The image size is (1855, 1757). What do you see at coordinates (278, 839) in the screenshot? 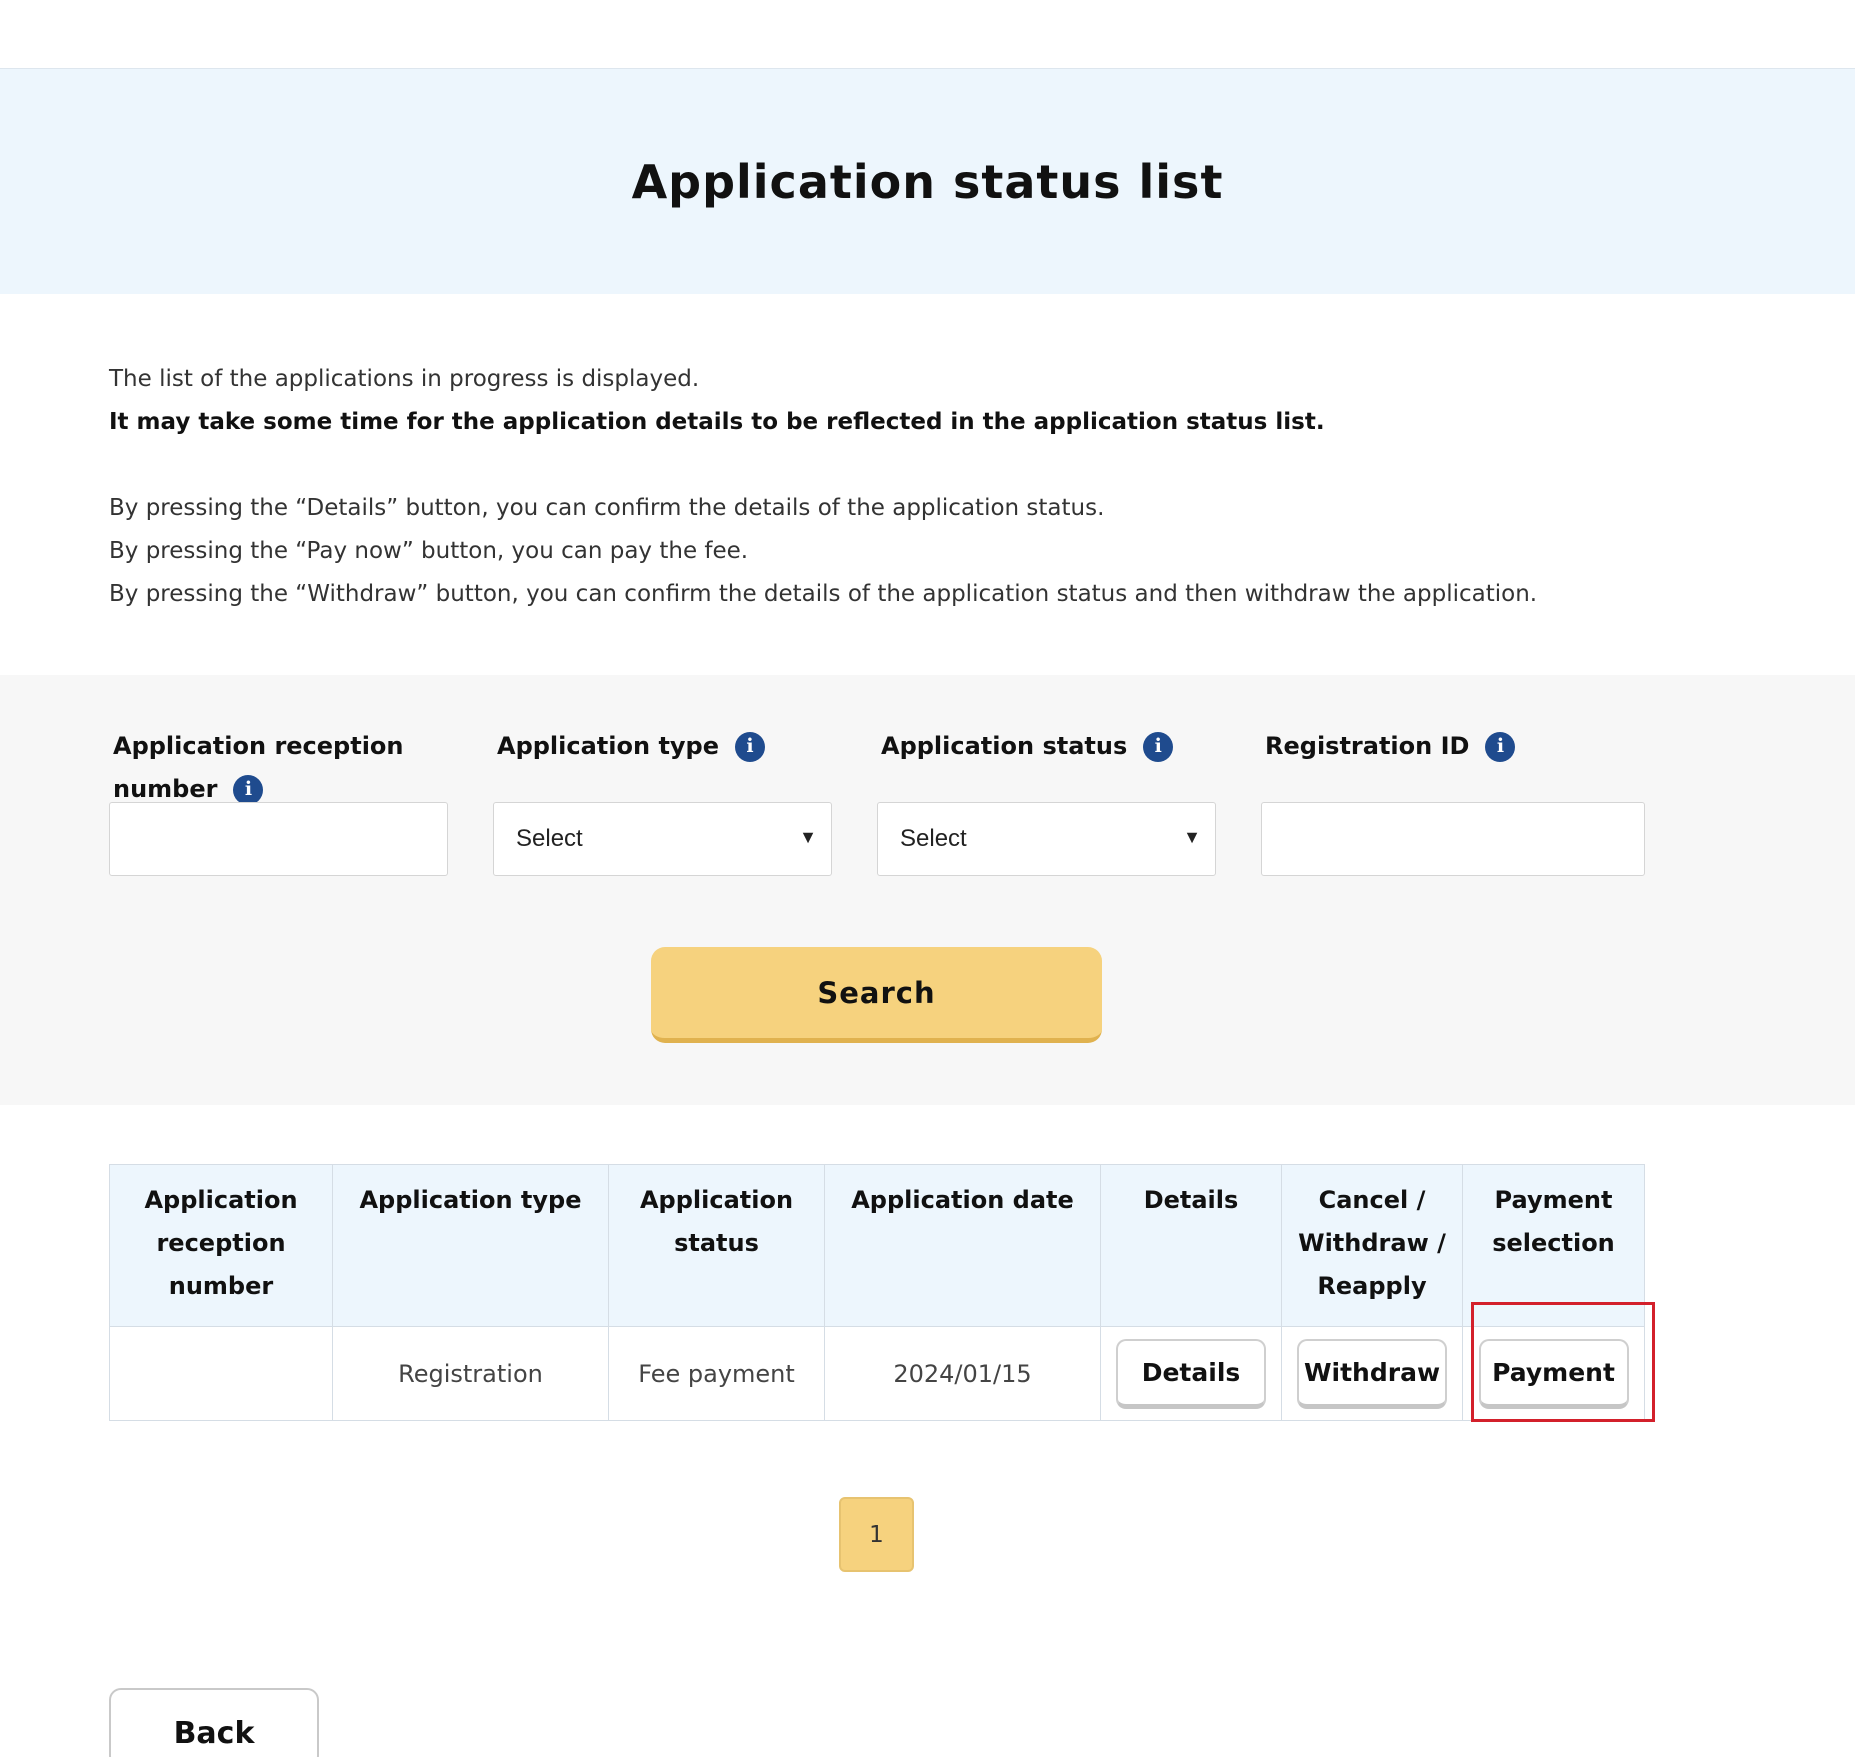
I see `reception-number-input` at bounding box center [278, 839].